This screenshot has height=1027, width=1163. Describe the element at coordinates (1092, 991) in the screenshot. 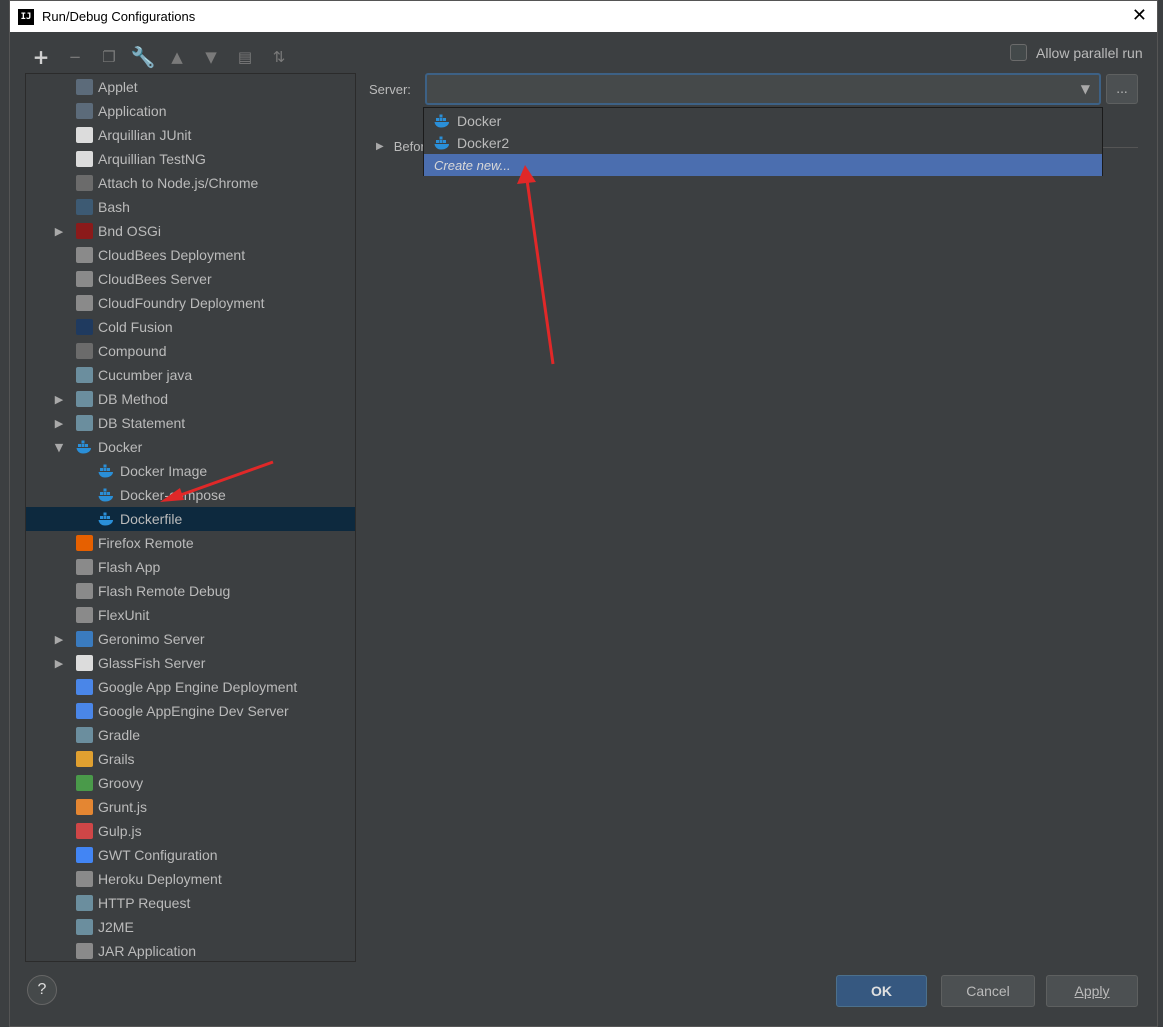

I see `apply-button: Apply` at that location.